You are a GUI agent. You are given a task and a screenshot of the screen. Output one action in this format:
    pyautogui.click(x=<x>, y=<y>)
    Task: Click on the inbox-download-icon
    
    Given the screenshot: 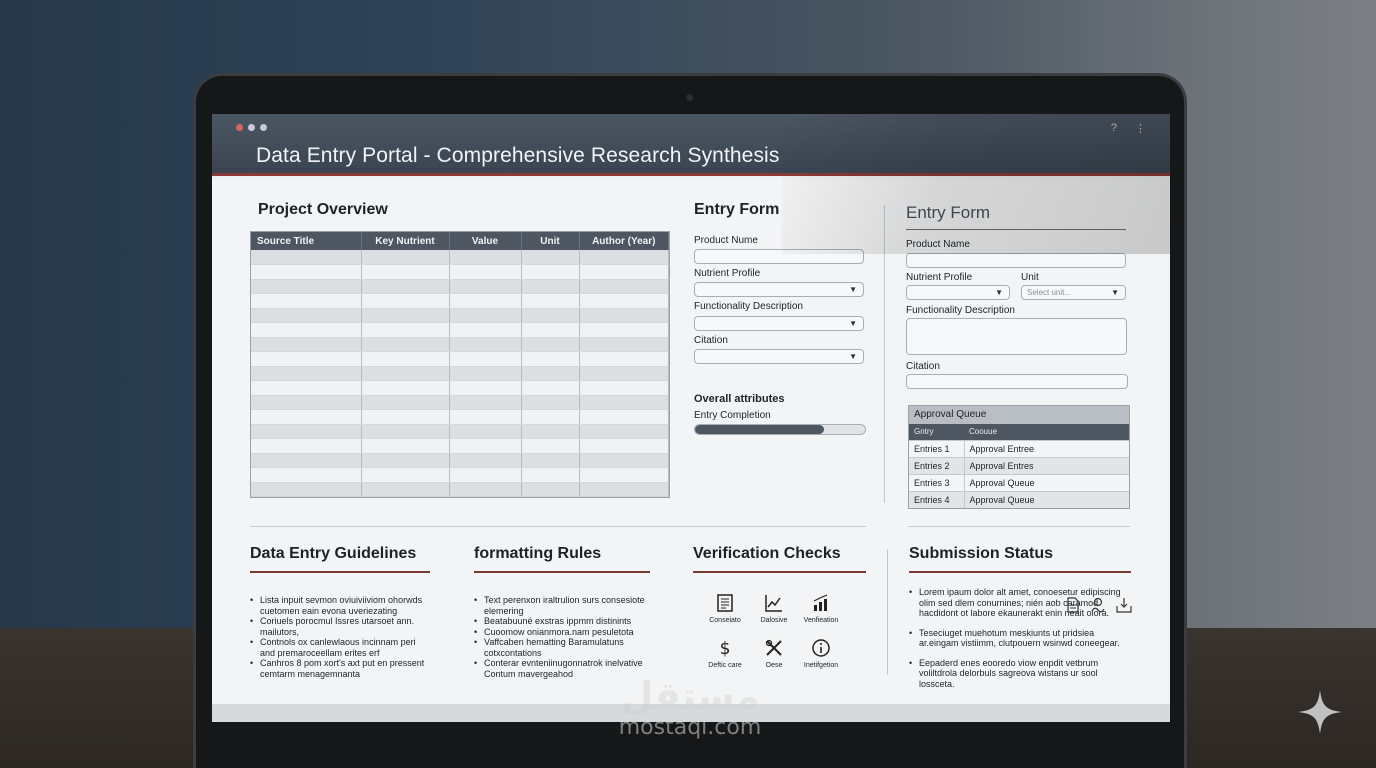 What is the action you would take?
    pyautogui.click(x=1124, y=605)
    